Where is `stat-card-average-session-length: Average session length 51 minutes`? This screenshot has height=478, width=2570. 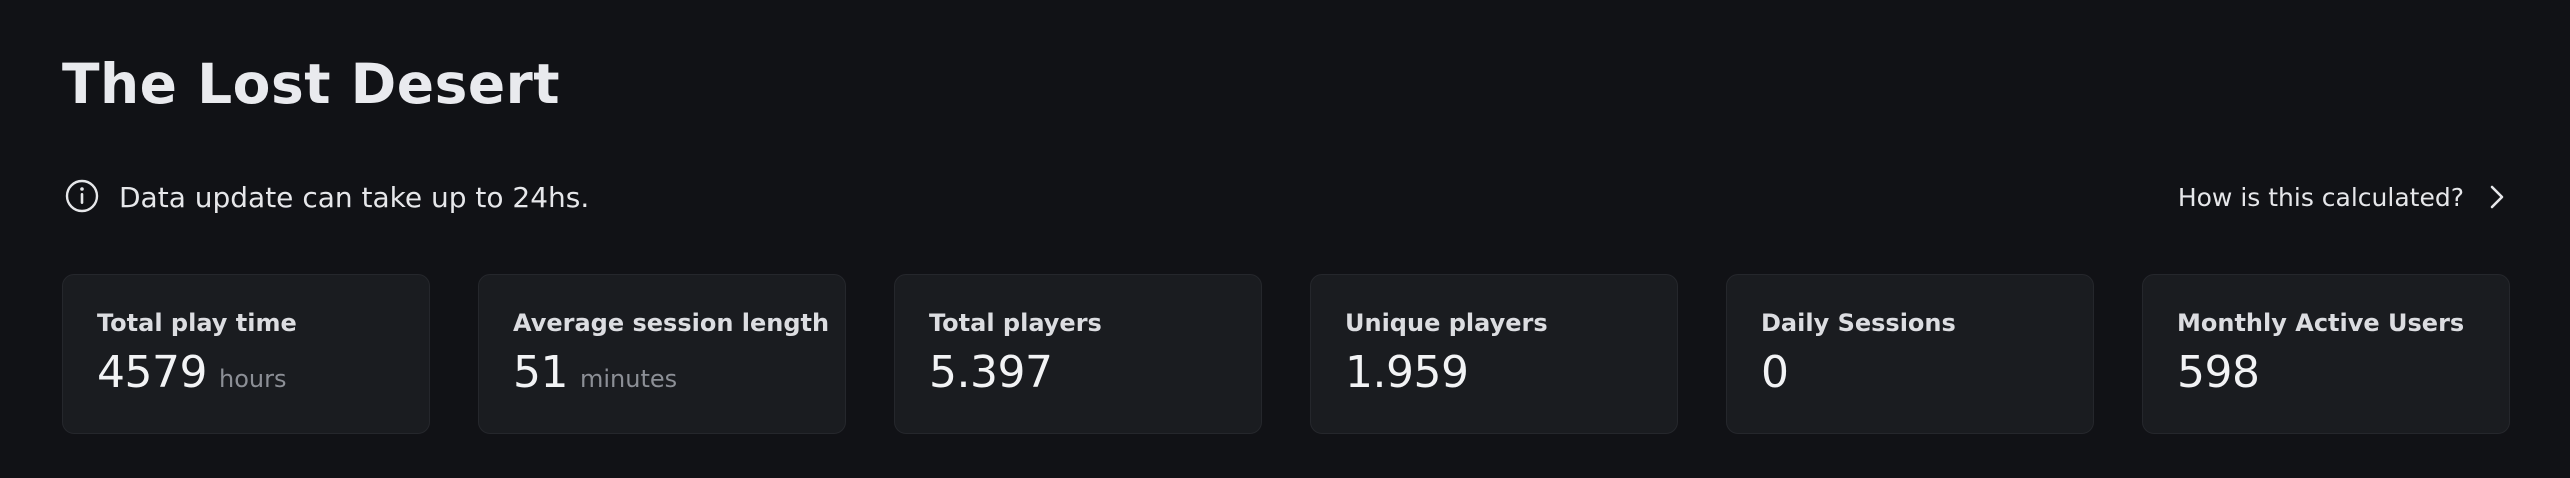
stat-card-average-session-length: Average session length 51 minutes is located at coordinates (662, 354).